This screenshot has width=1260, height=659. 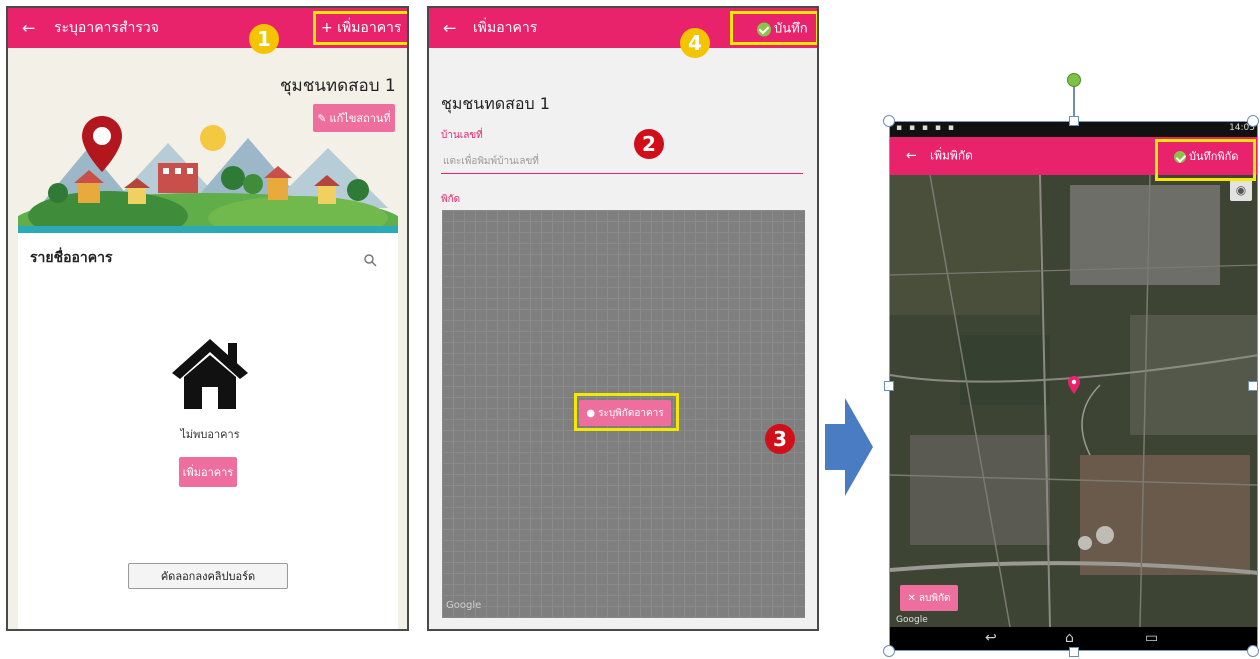 What do you see at coordinates (210, 434) in the screenshot?
I see `no-buildings-text: ไม่พบอาคาร` at bounding box center [210, 434].